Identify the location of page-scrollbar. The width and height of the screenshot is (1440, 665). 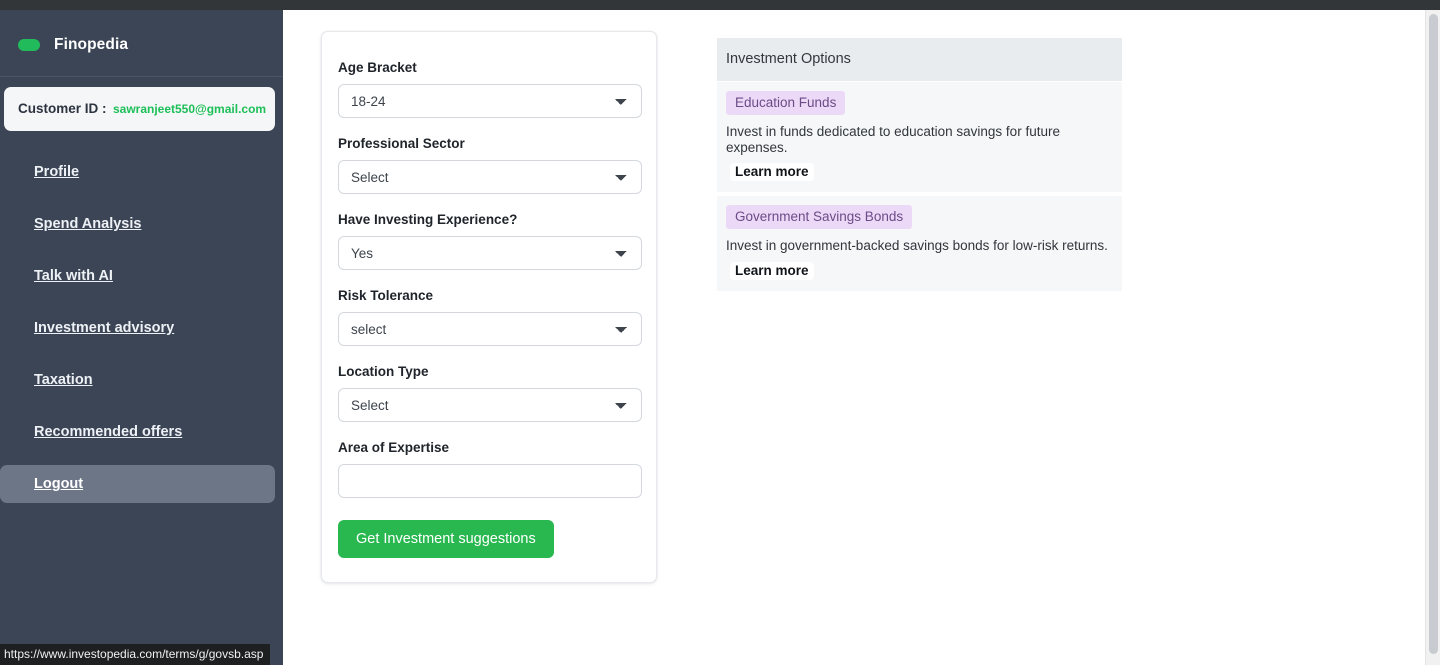
(1432, 337).